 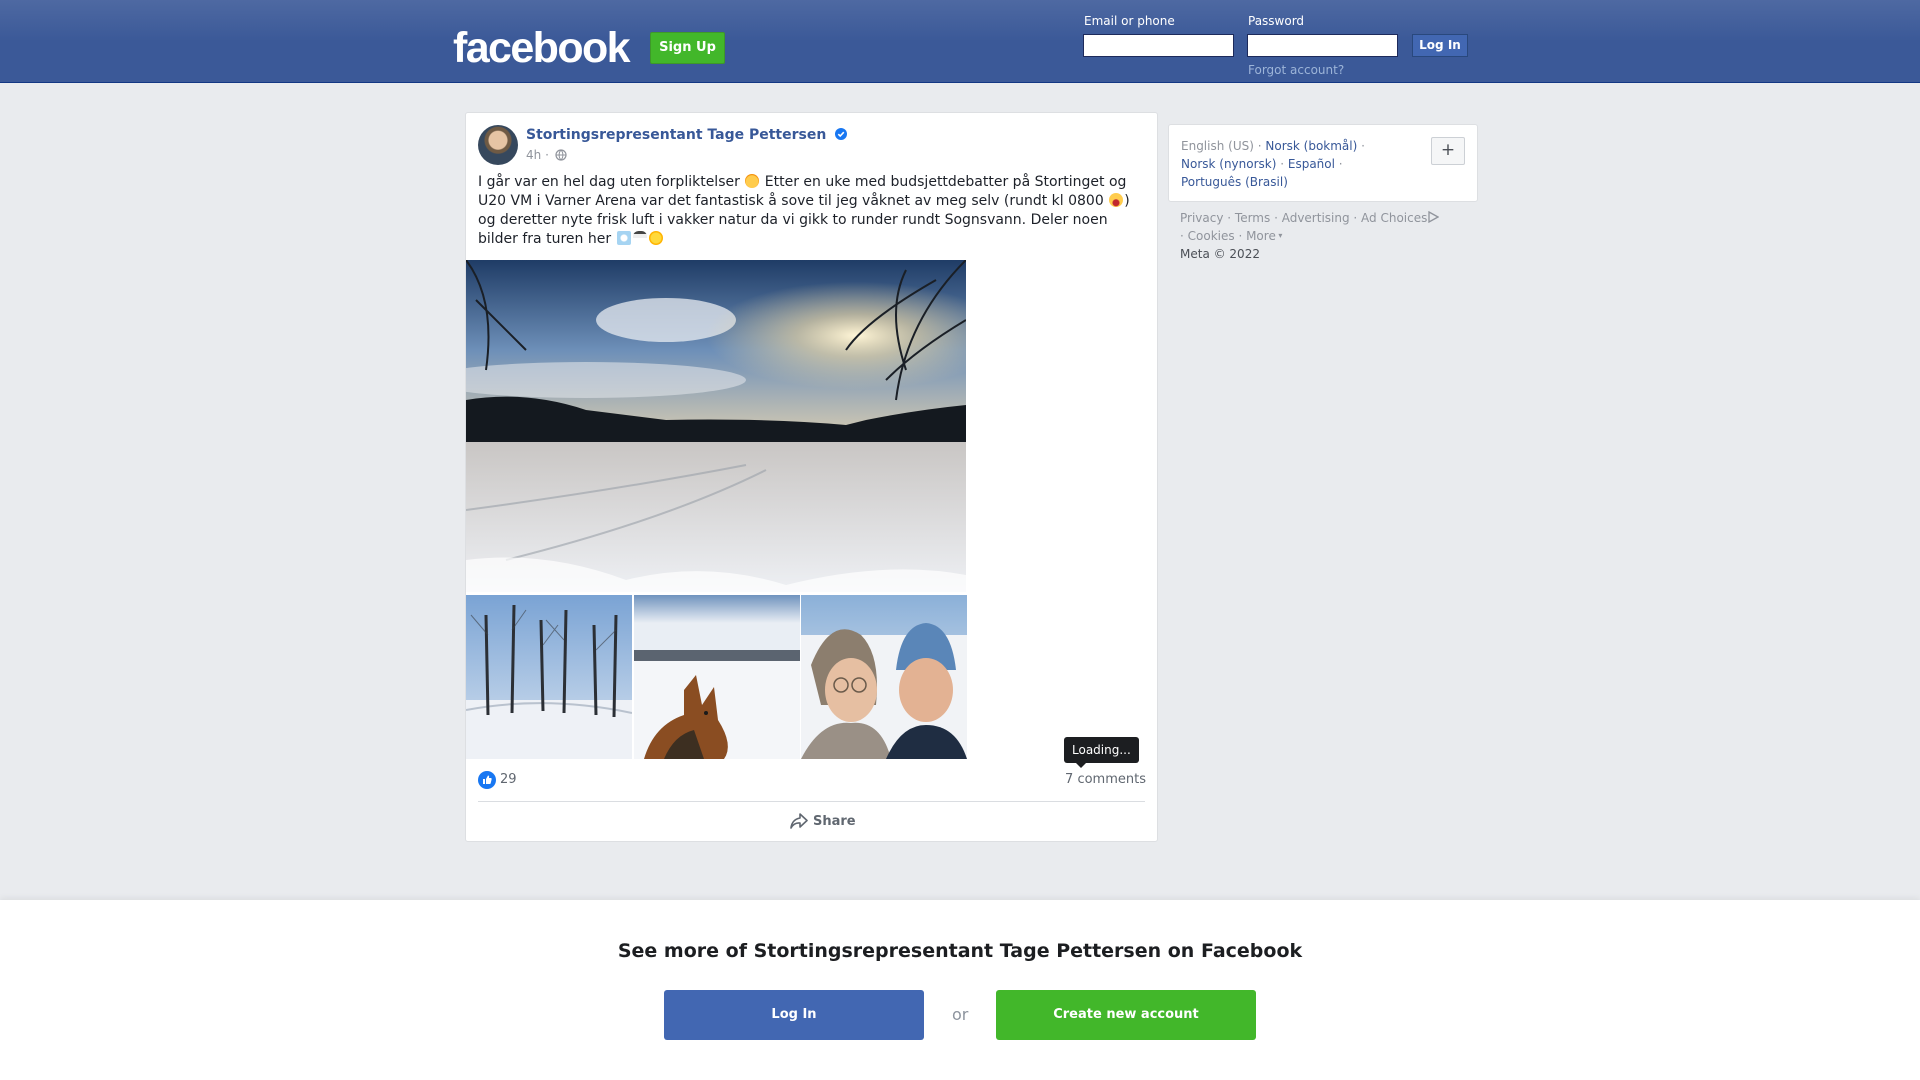 I want to click on banner-or-text: or, so click(x=960, y=1014).